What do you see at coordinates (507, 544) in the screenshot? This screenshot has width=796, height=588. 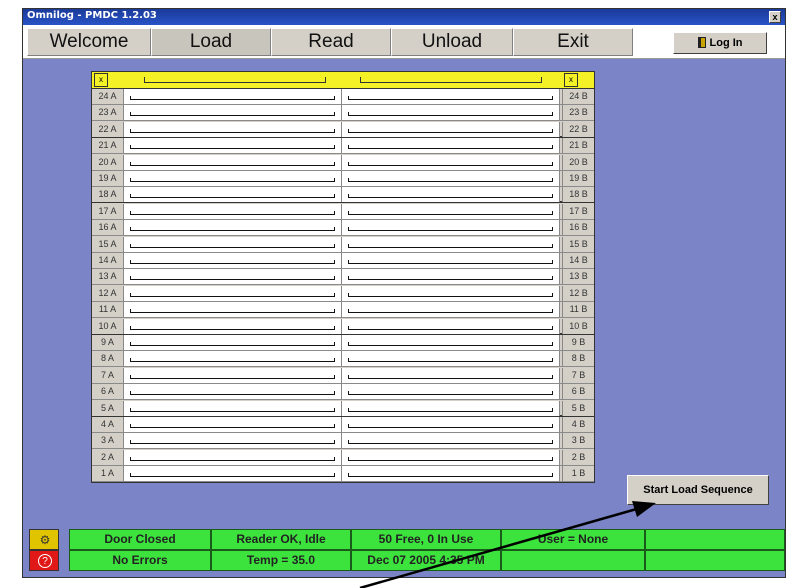 I see `annotation-arrow` at bounding box center [507, 544].